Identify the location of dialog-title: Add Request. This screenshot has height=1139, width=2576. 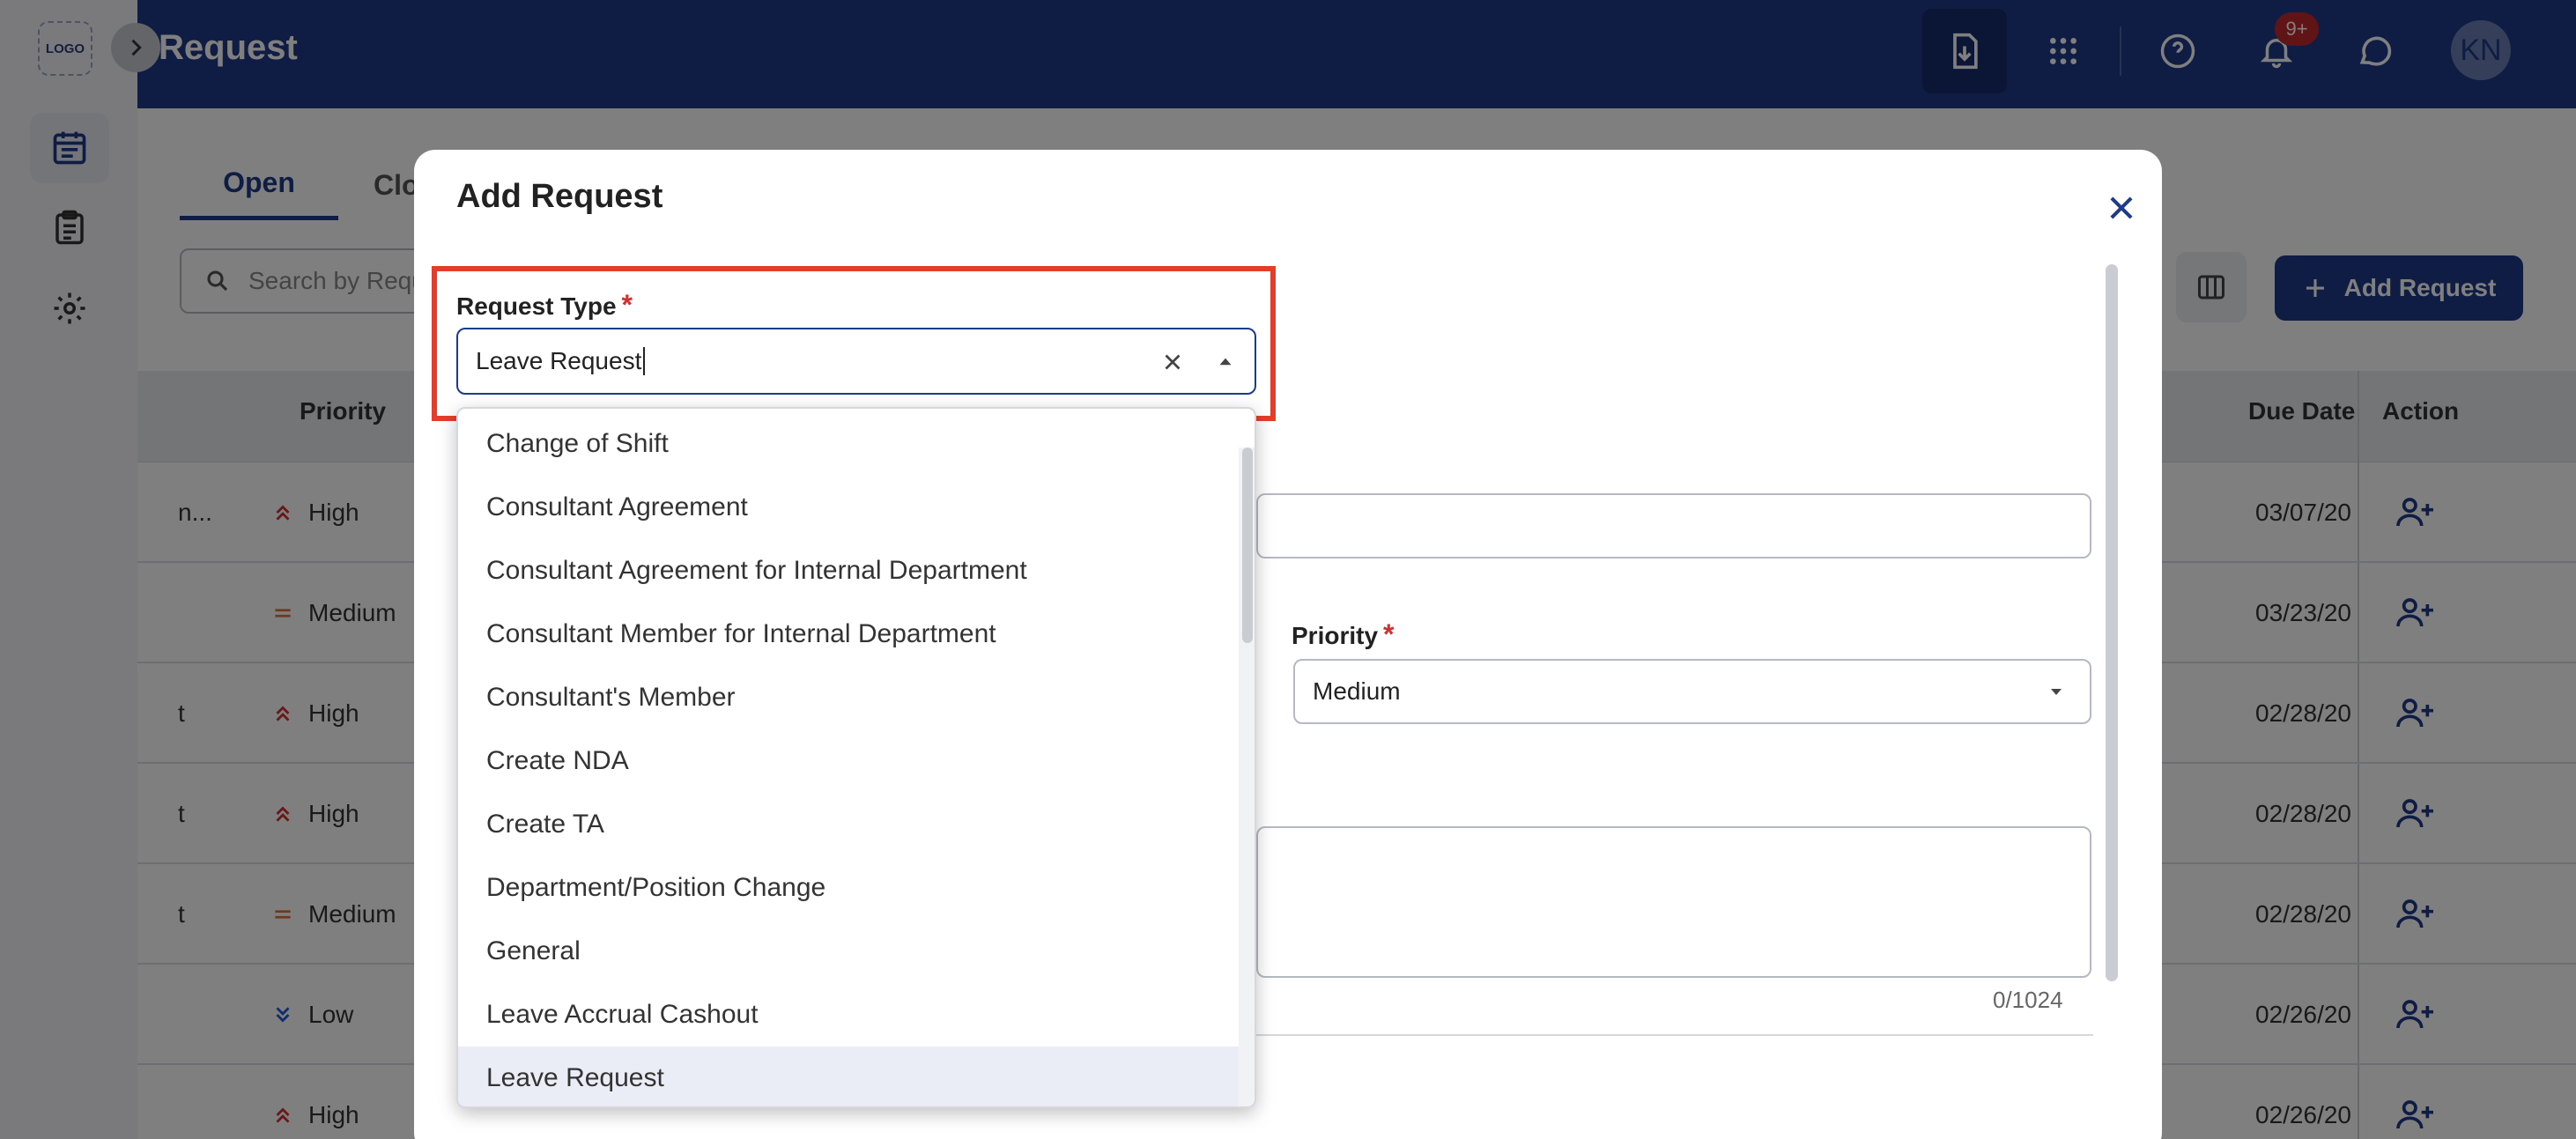
(560, 196).